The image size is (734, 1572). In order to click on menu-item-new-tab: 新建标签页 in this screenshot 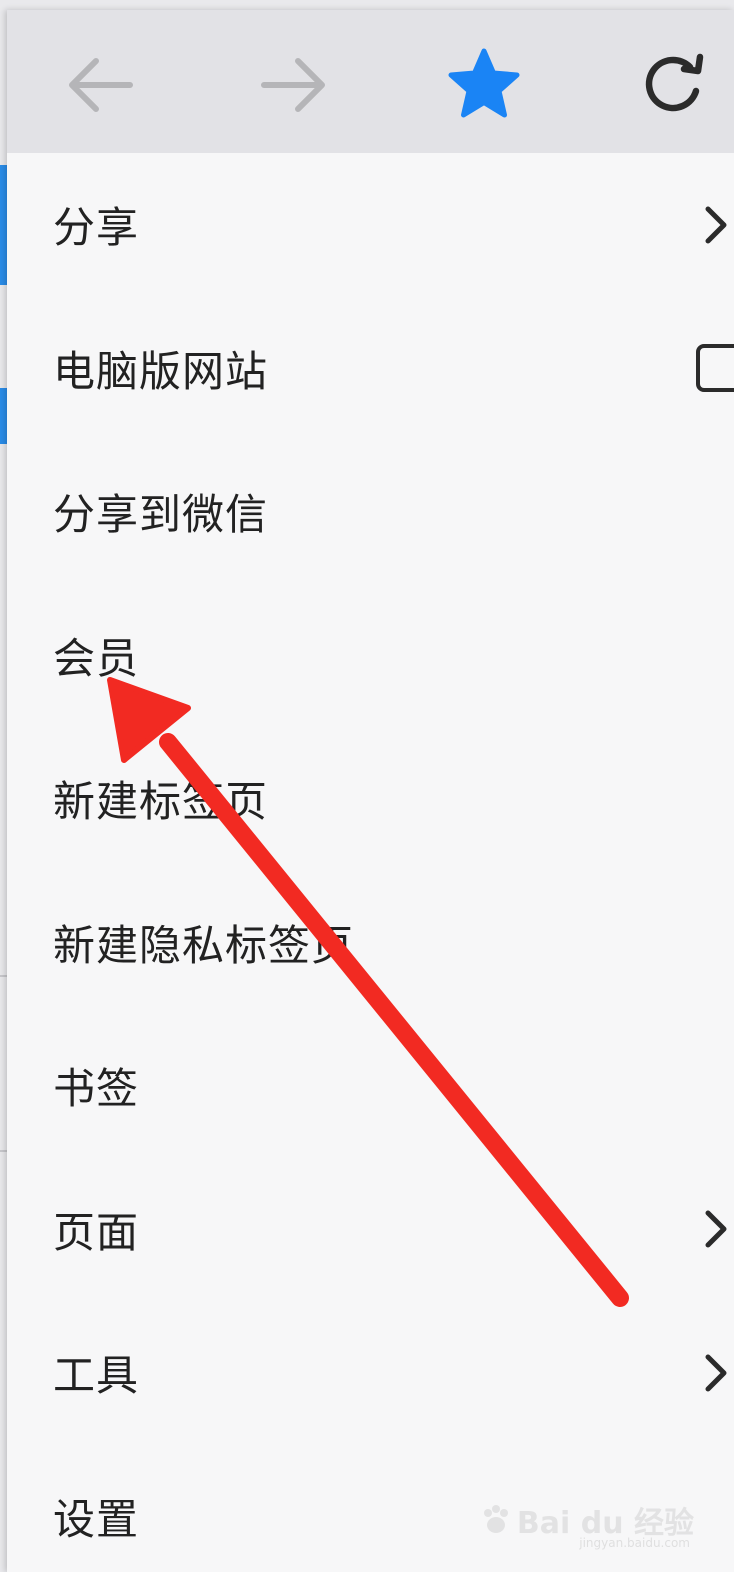, I will do `click(370, 799)`.